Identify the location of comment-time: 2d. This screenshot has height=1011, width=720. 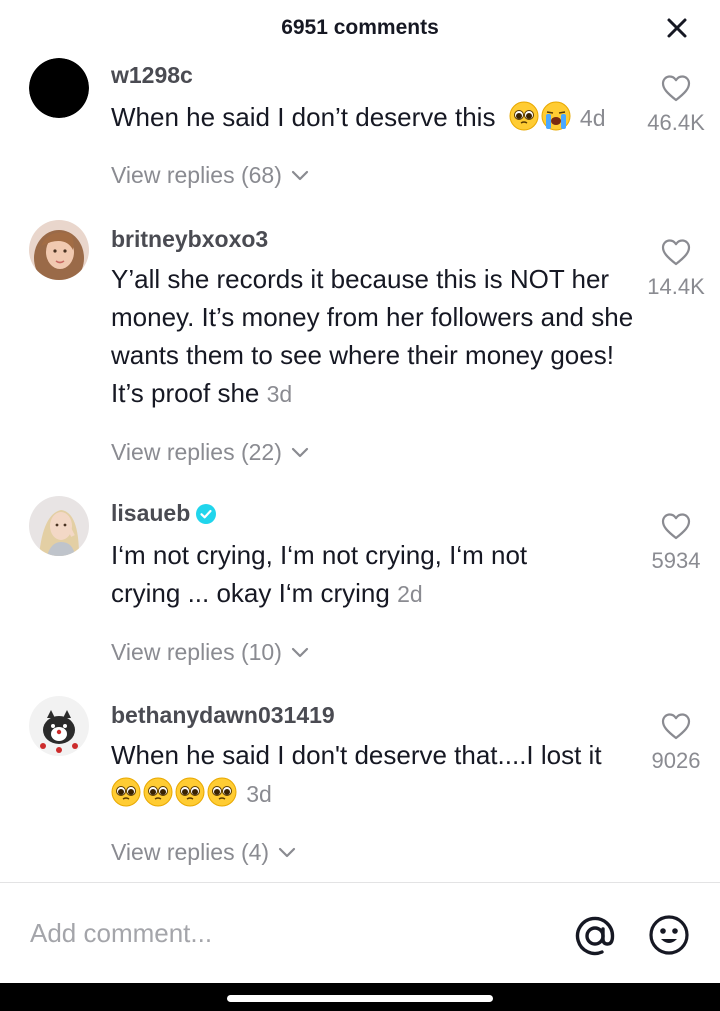
(410, 594).